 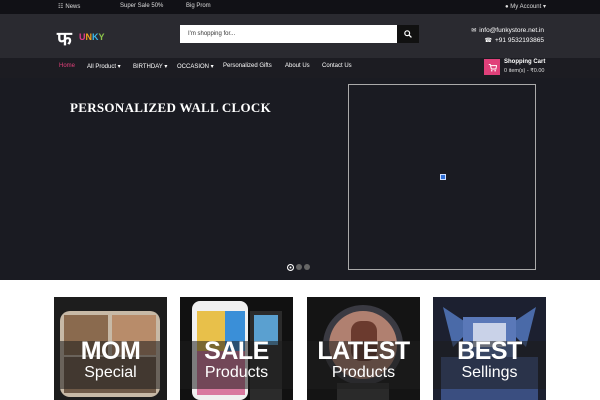 What do you see at coordinates (474, 31) in the screenshot?
I see `envelope-icon: ✉` at bounding box center [474, 31].